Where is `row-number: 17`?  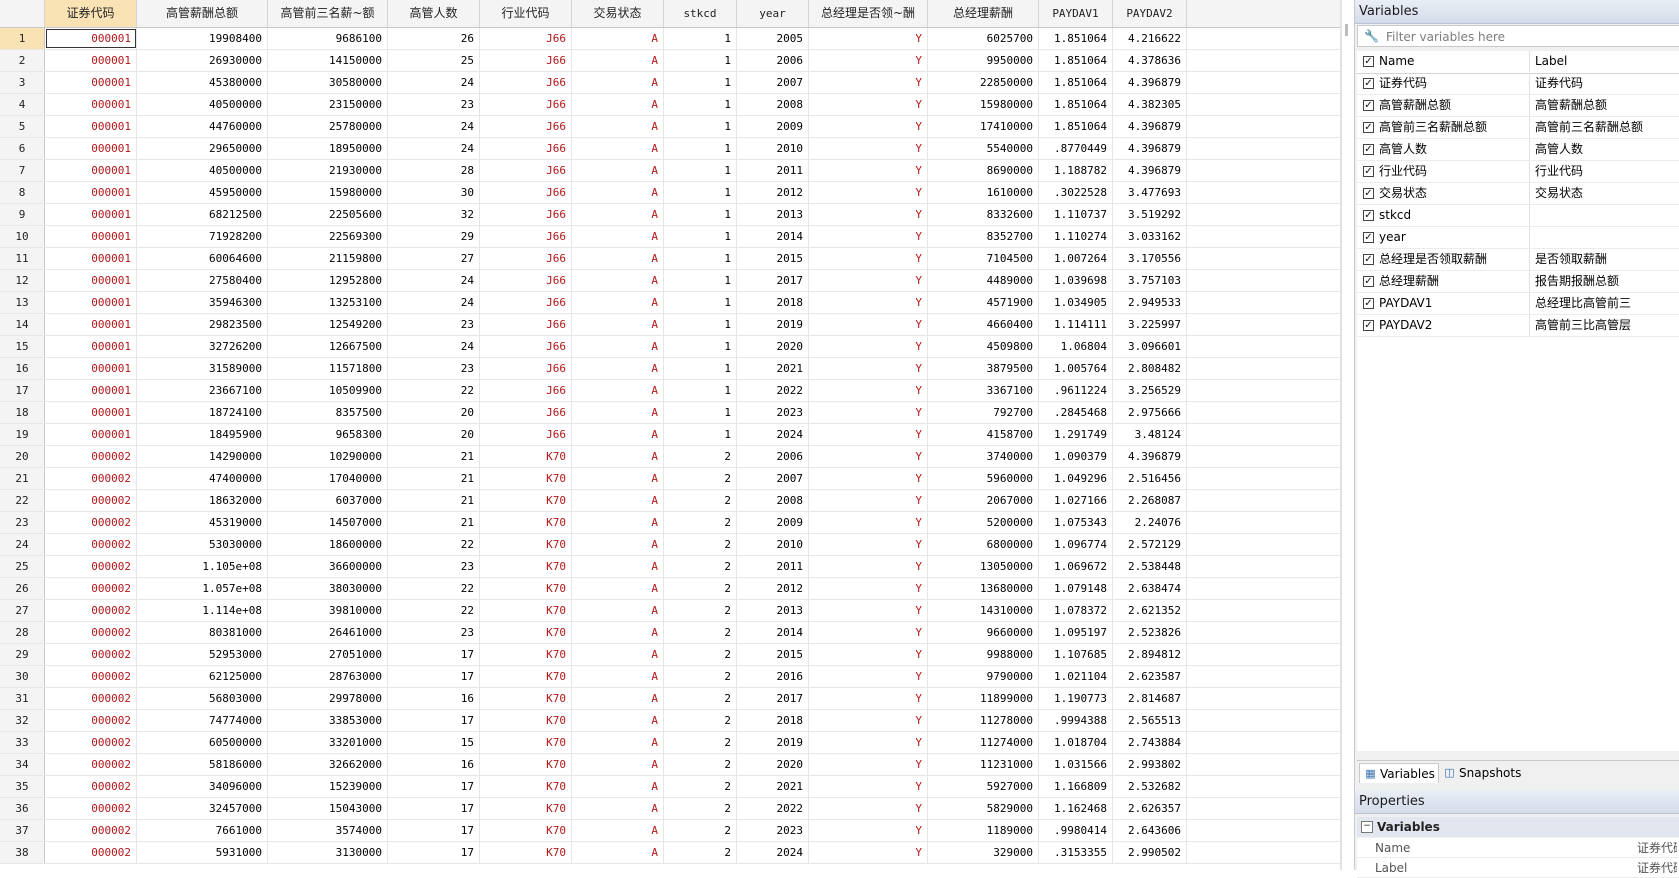 row-number: 17 is located at coordinates (22, 390).